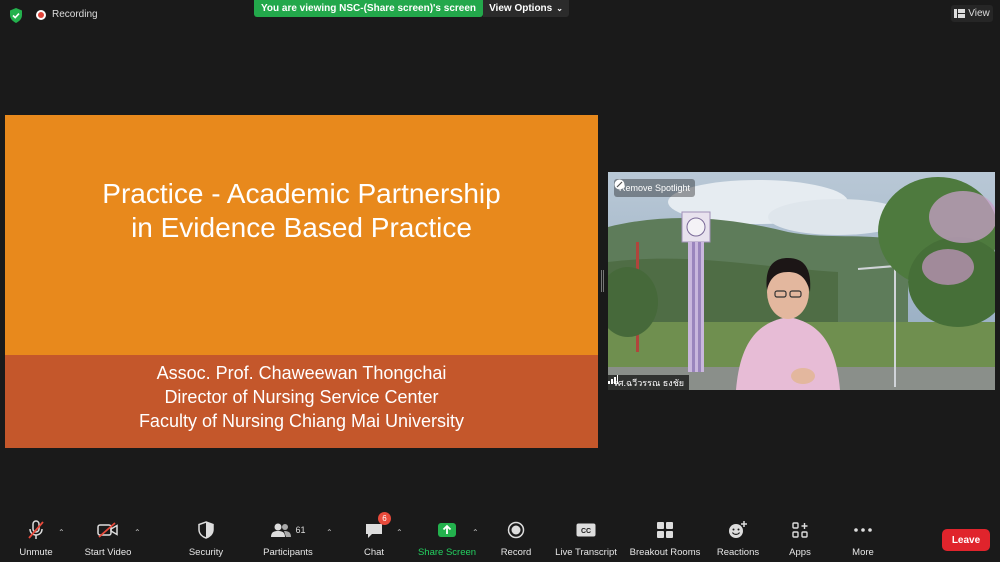 The width and height of the screenshot is (1000, 562). Describe the element at coordinates (281, 530) in the screenshot. I see `participants-icon` at that location.